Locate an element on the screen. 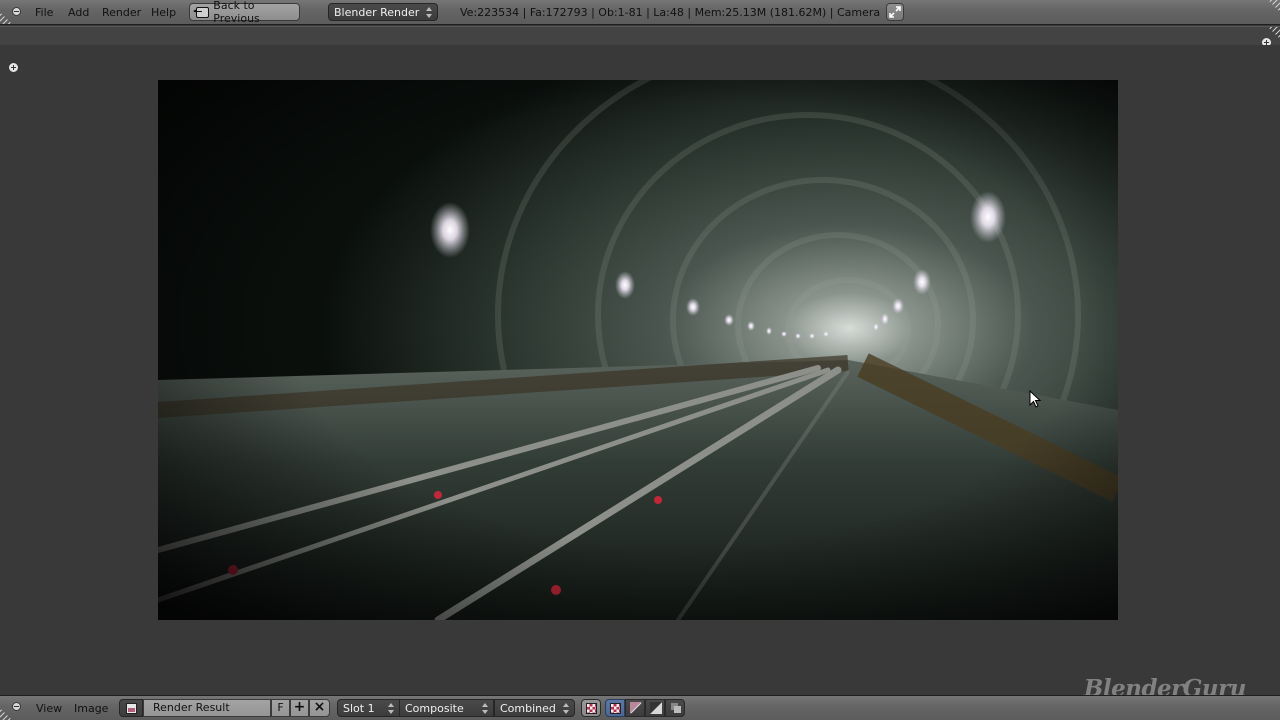 This screenshot has height=720, width=1280. menu-add-label: Add is located at coordinates (79, 12).